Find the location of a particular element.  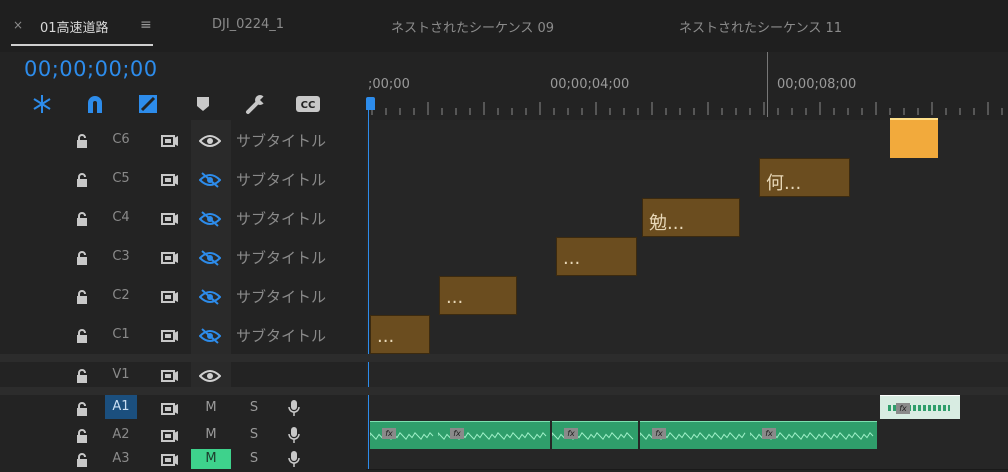

ruler-label-4: 00;00;04;00 is located at coordinates (590, 84).